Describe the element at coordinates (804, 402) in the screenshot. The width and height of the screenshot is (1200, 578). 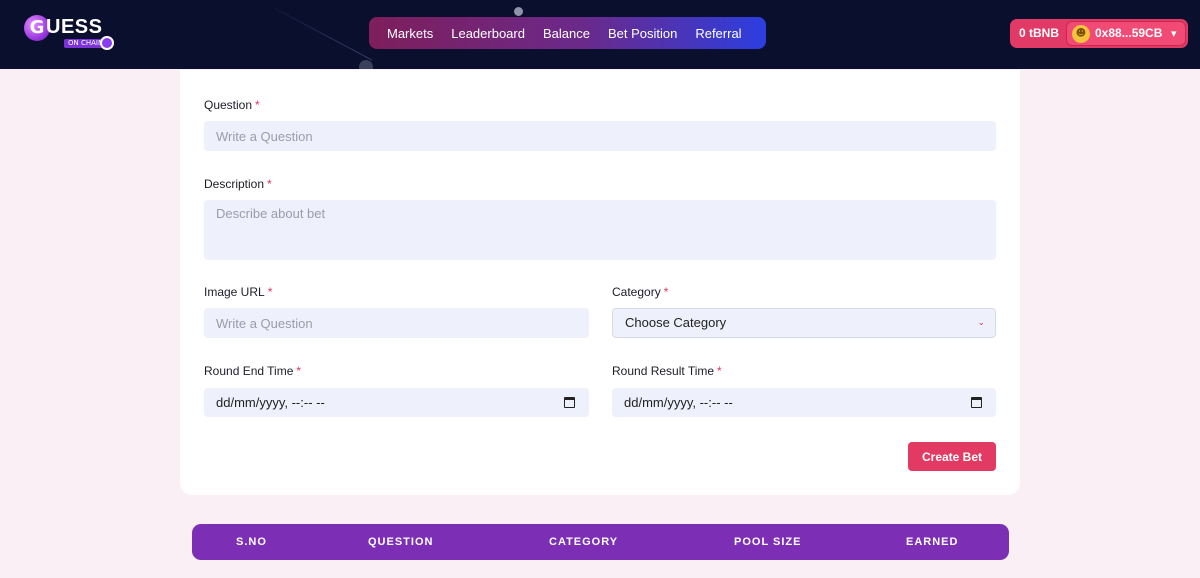
I see `round-result-datetime-input: dd/mm/yyyy, --:-- --` at that location.